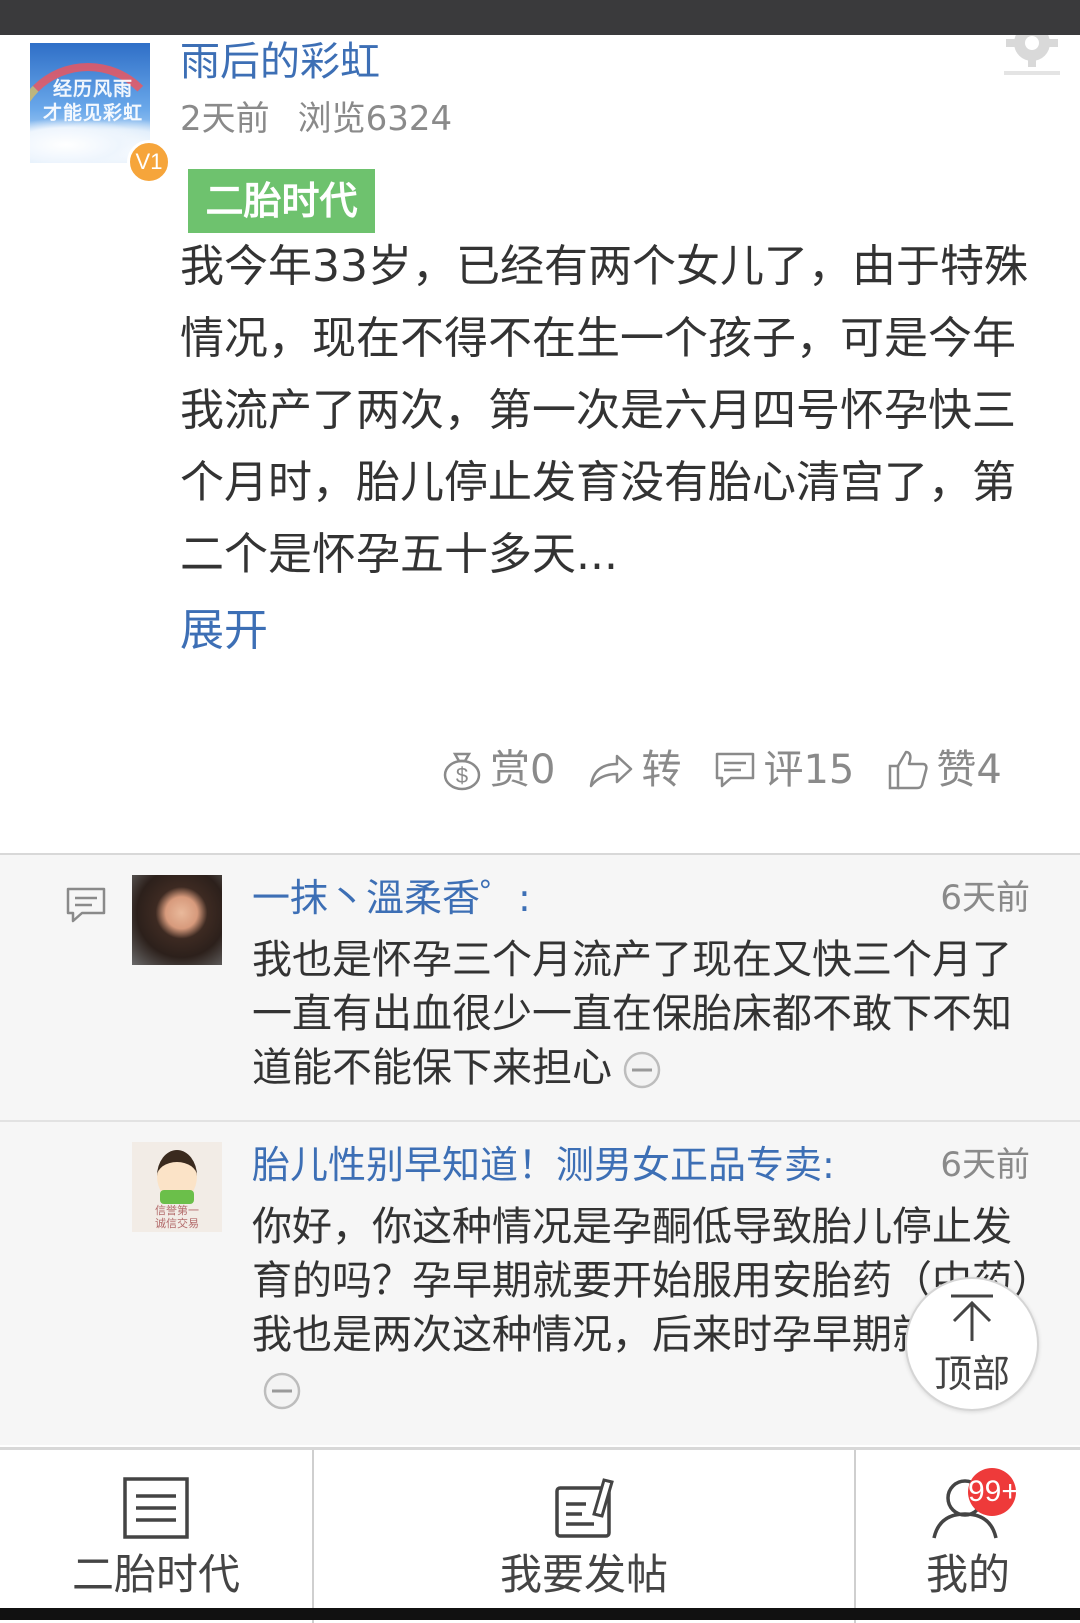 Image resolution: width=1080 pixels, height=1623 pixels. I want to click on comment-icon, so click(735, 770).